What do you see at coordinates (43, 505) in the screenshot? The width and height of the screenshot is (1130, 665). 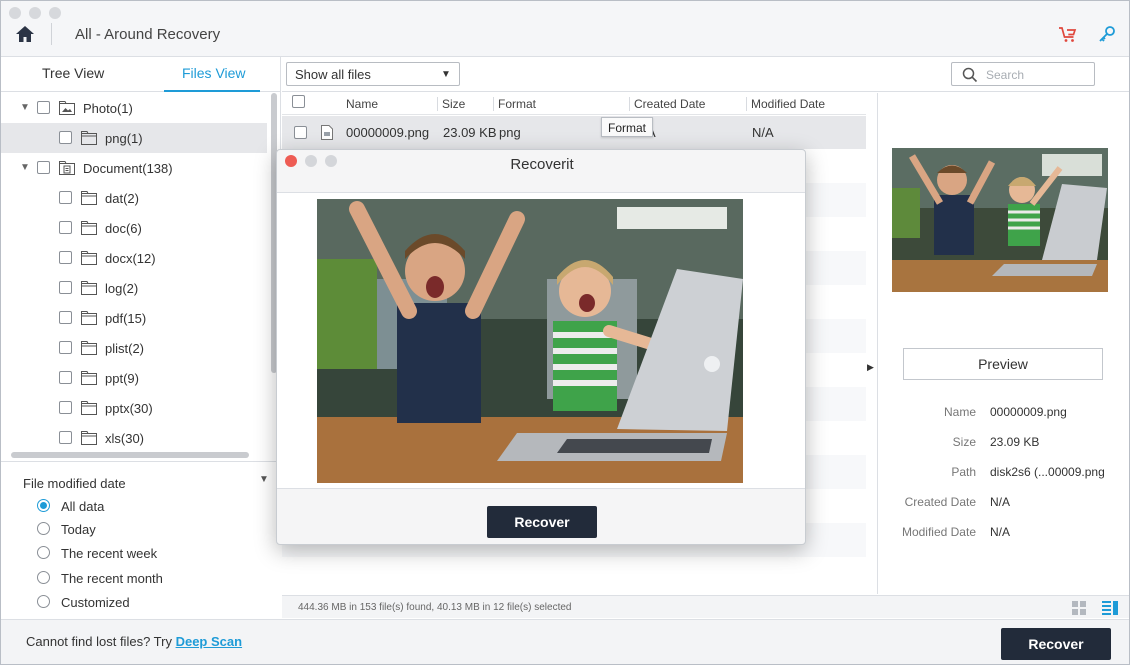 I see `radio-all-data` at bounding box center [43, 505].